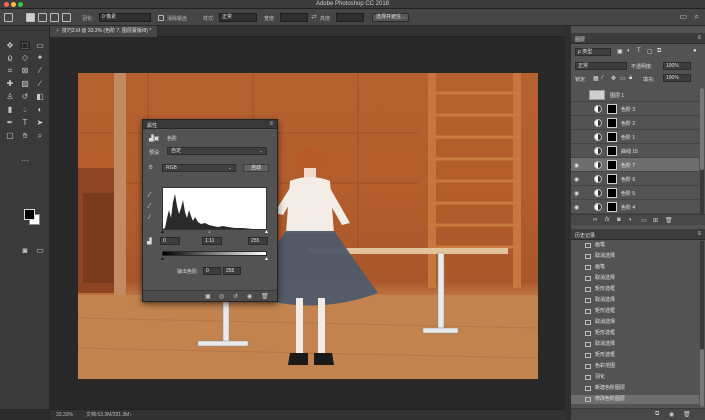 This screenshot has height=420, width=705. What do you see at coordinates (635, 366) in the screenshot?
I see `history-item: 色彩范围` at bounding box center [635, 366].